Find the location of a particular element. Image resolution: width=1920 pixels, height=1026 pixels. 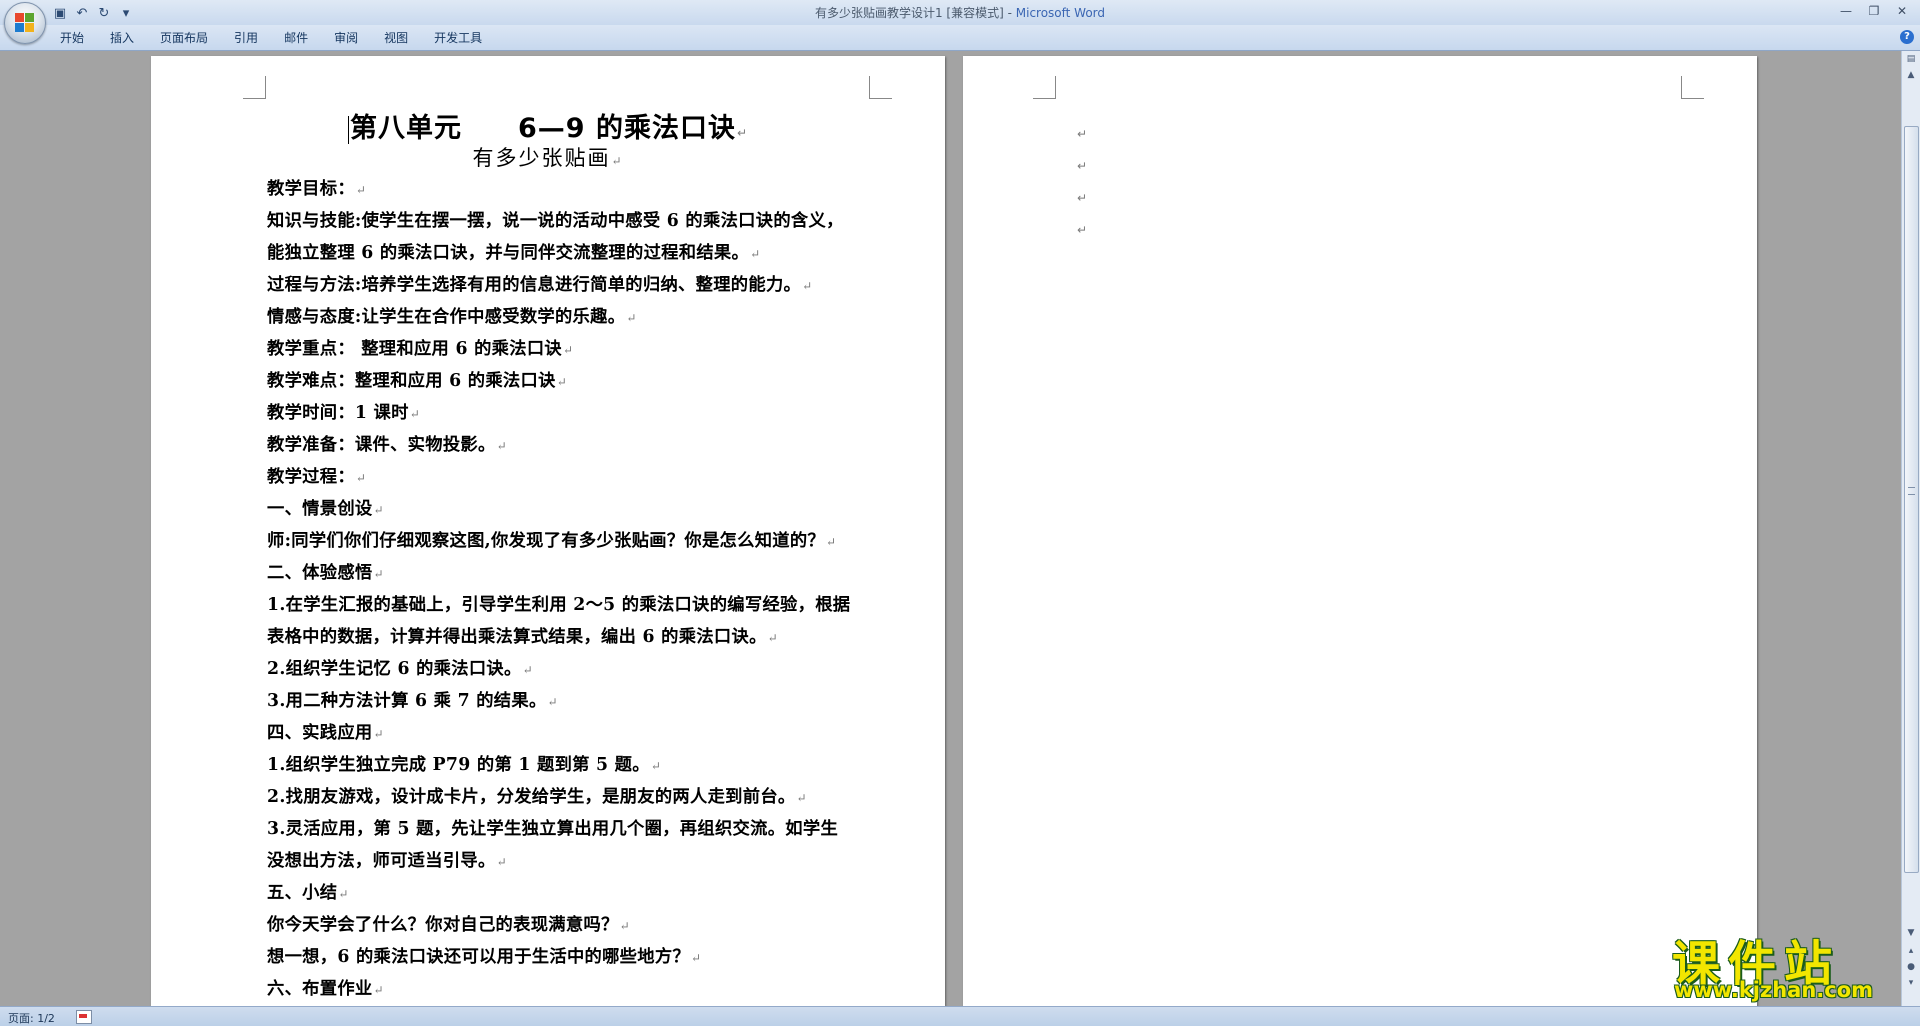

document-line-text: 一、情景创设 is located at coordinates (320, 509).